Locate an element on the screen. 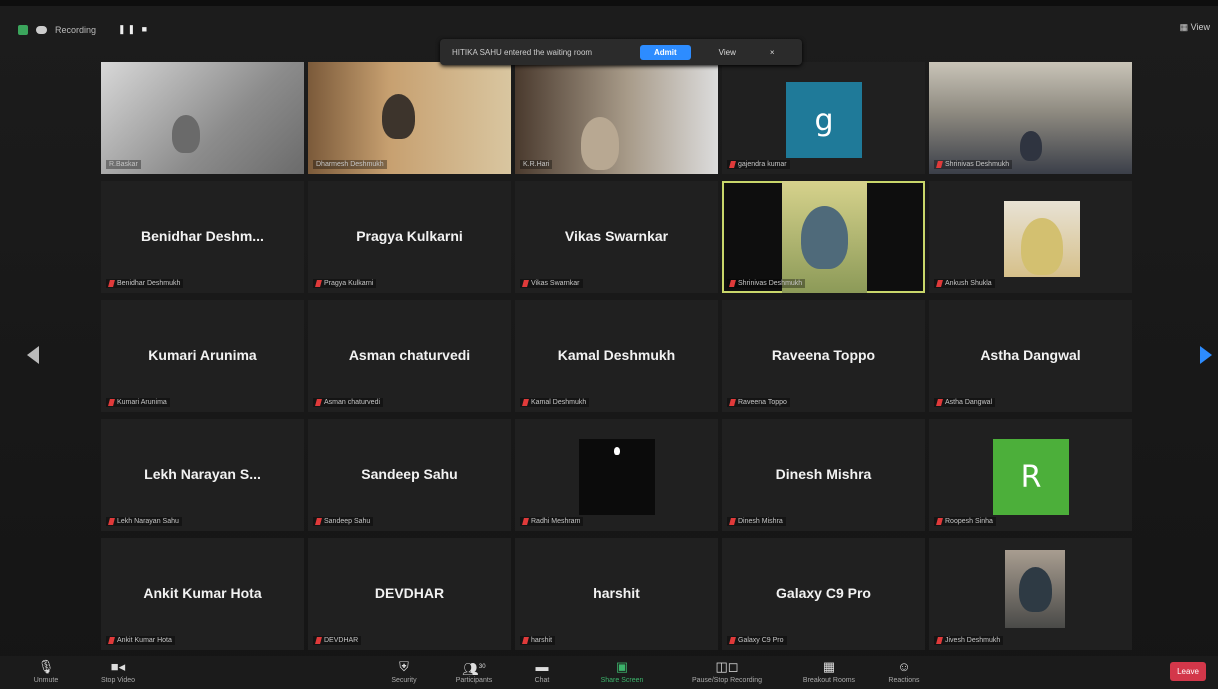  participant-tile: Vikas Swarnkar Vikas Swarnkar is located at coordinates (616, 237).